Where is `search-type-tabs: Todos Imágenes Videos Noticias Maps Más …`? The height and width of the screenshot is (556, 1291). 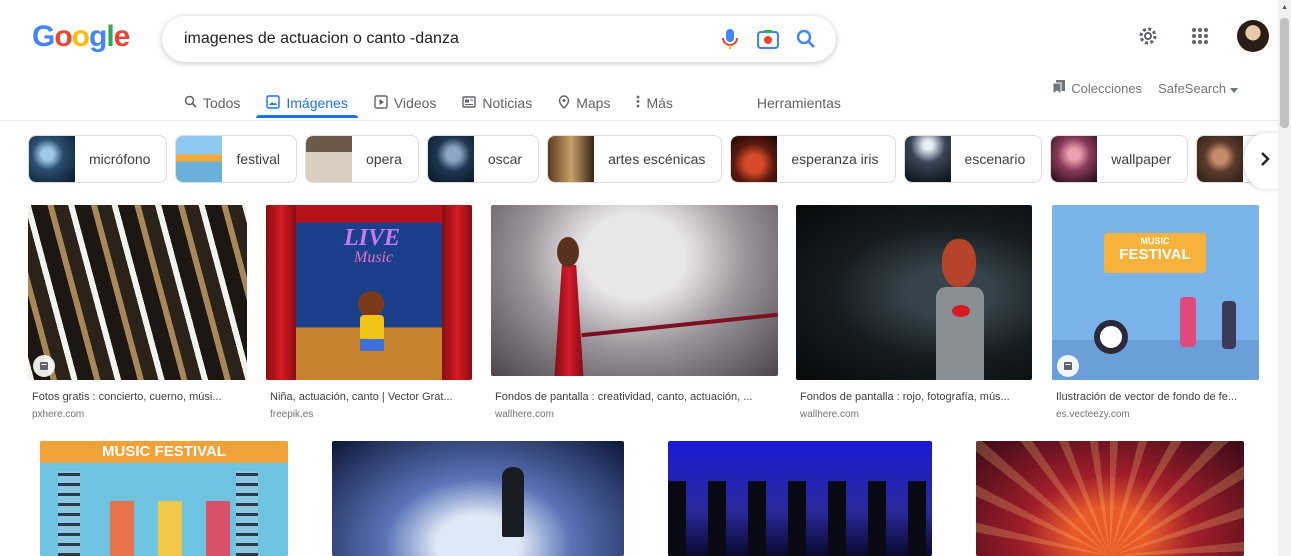
search-type-tabs: Todos Imágenes Videos Noticias Maps Más … is located at coordinates (525, 100).